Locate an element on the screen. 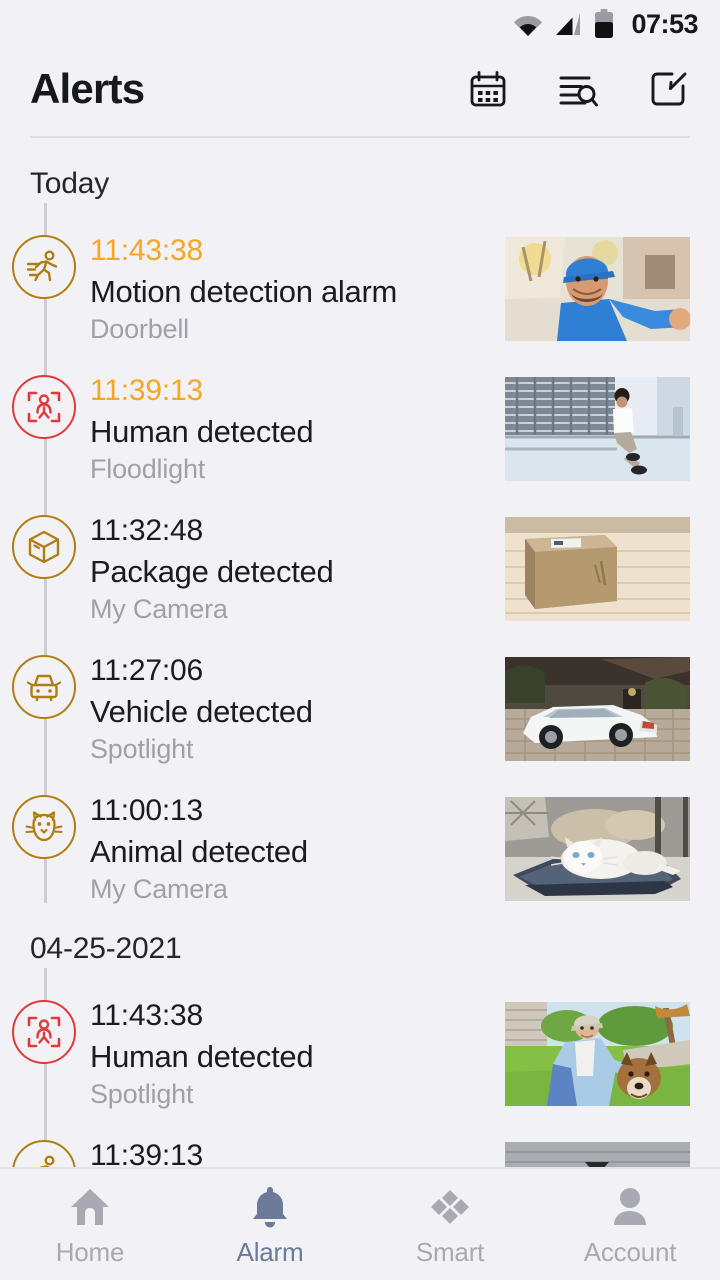  header-actions is located at coordinates (578, 89).